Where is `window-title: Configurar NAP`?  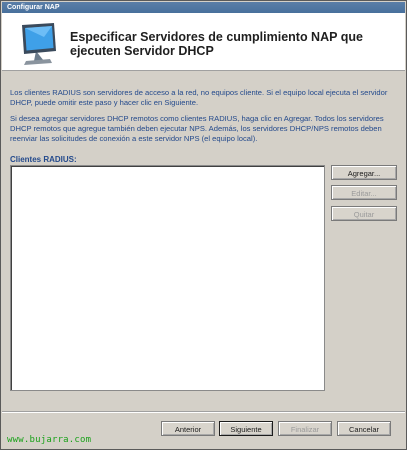 window-title: Configurar NAP is located at coordinates (33, 7).